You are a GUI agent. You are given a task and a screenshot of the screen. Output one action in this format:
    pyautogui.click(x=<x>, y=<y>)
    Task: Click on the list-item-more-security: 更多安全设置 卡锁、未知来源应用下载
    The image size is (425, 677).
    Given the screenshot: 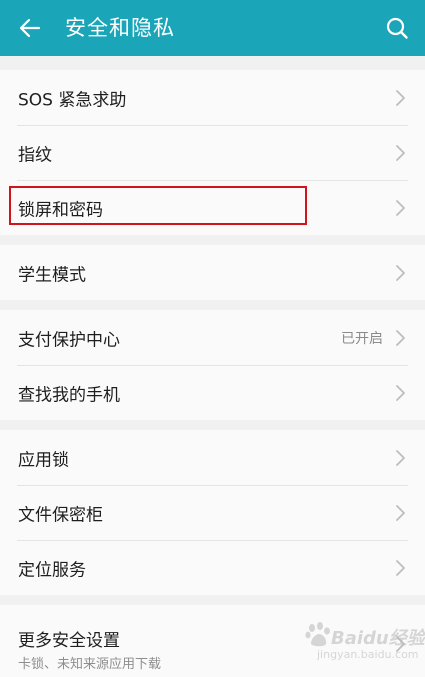 What is the action you would take?
    pyautogui.click(x=212, y=641)
    